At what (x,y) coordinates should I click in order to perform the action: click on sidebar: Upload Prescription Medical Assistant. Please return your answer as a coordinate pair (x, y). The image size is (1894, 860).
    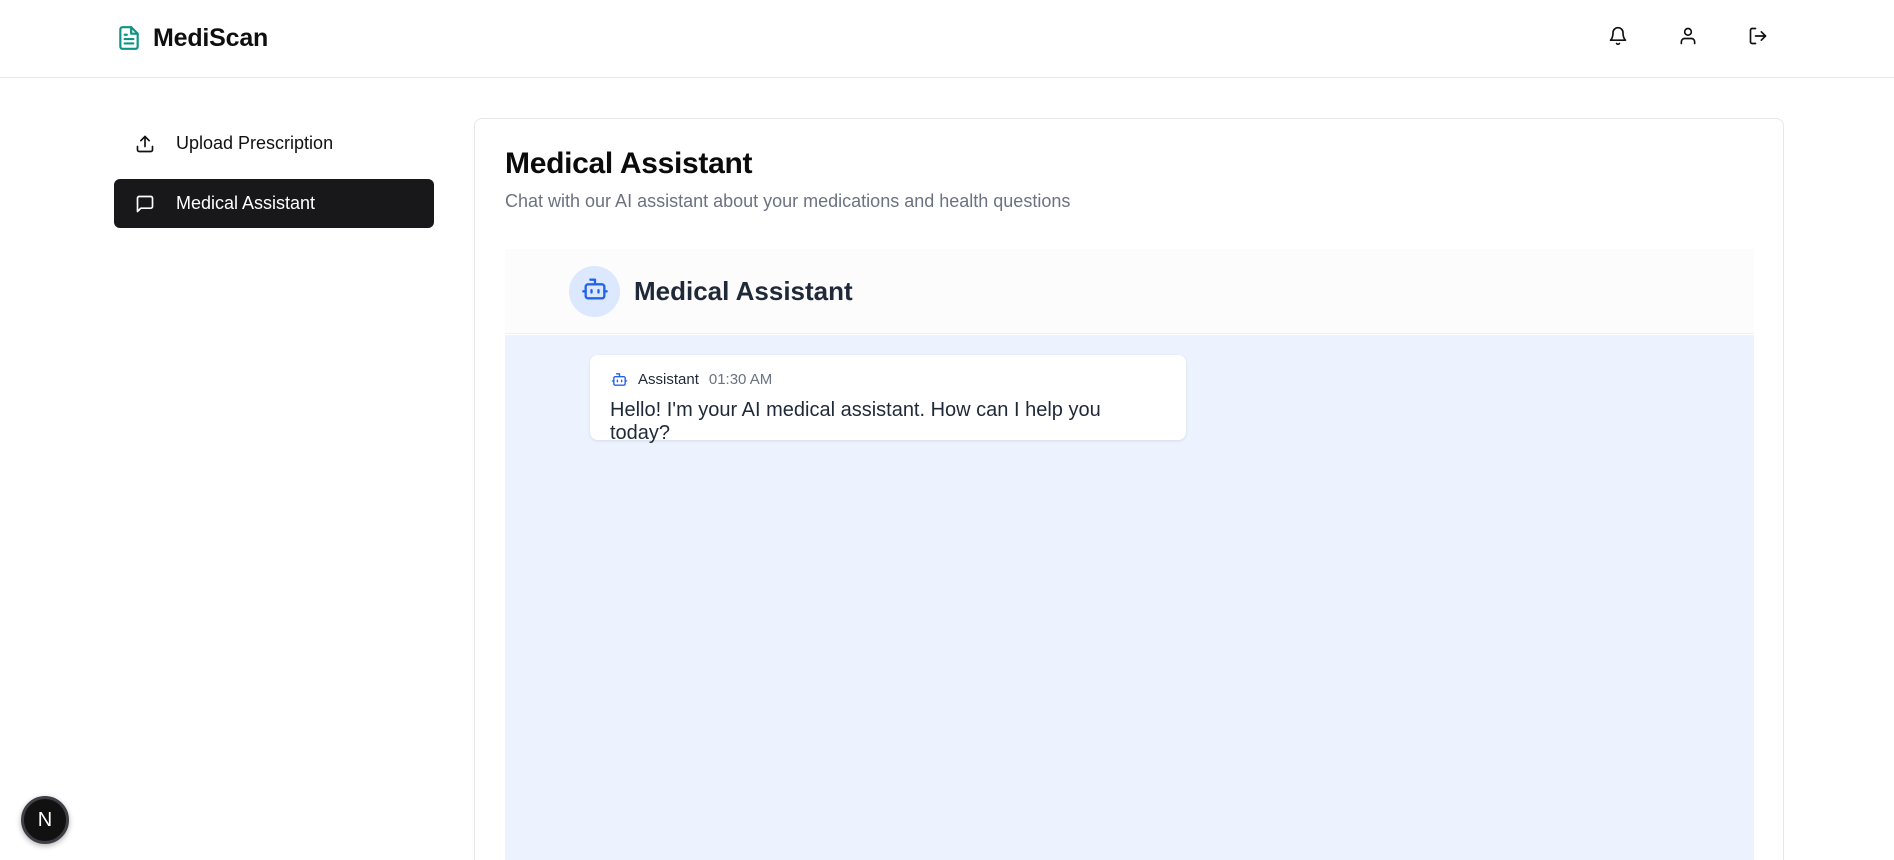
    Looking at the image, I should click on (274, 179).